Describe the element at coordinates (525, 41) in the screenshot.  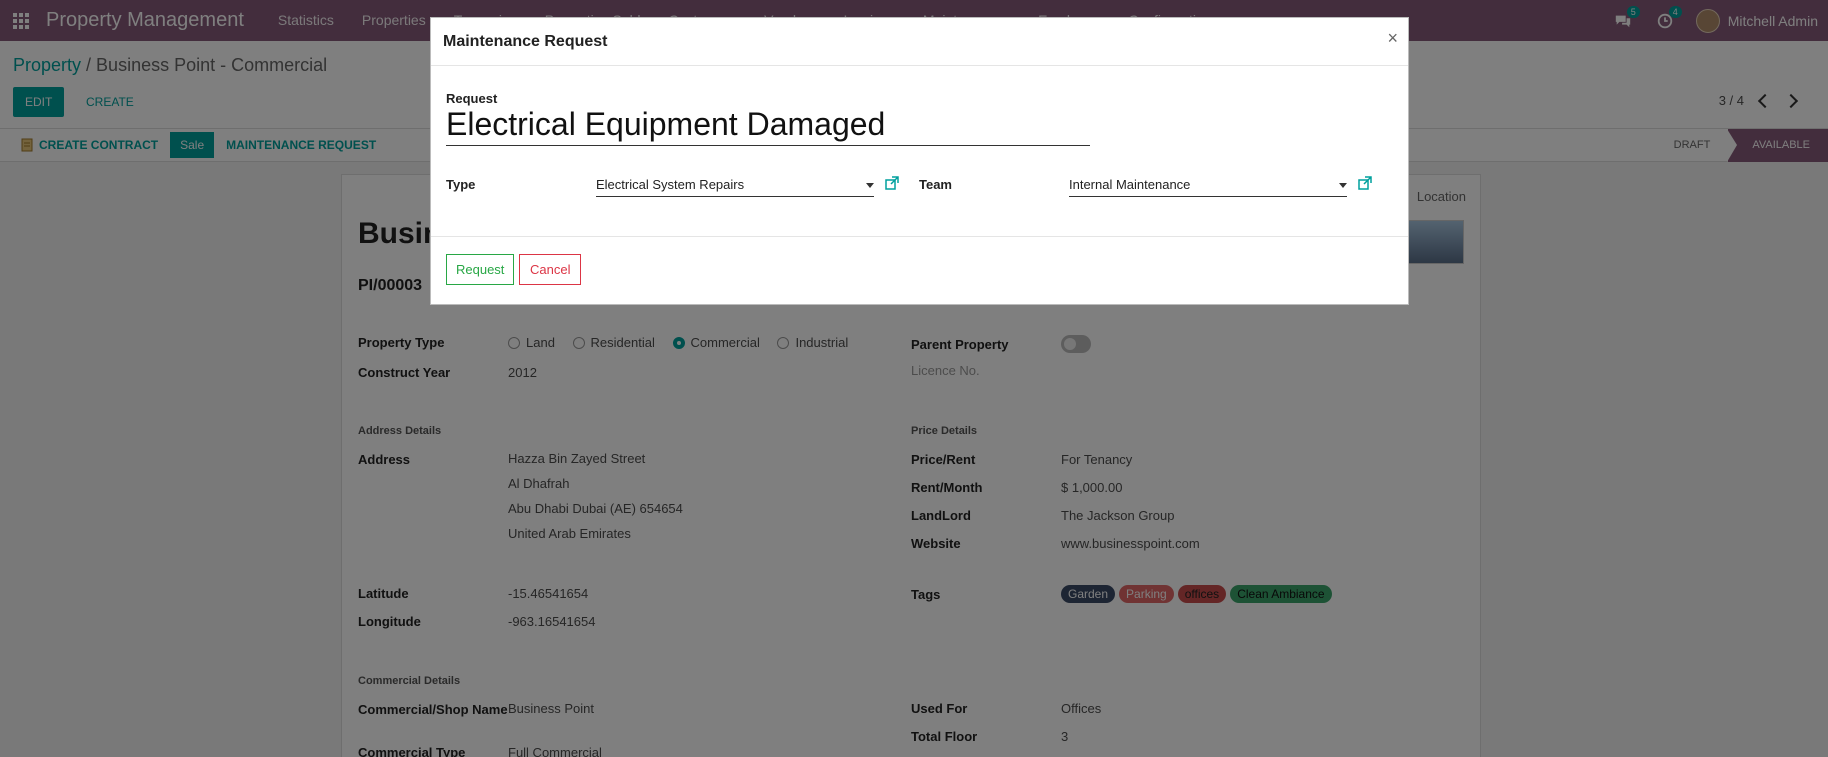
I see `dialog-title: Maintenance Request` at that location.